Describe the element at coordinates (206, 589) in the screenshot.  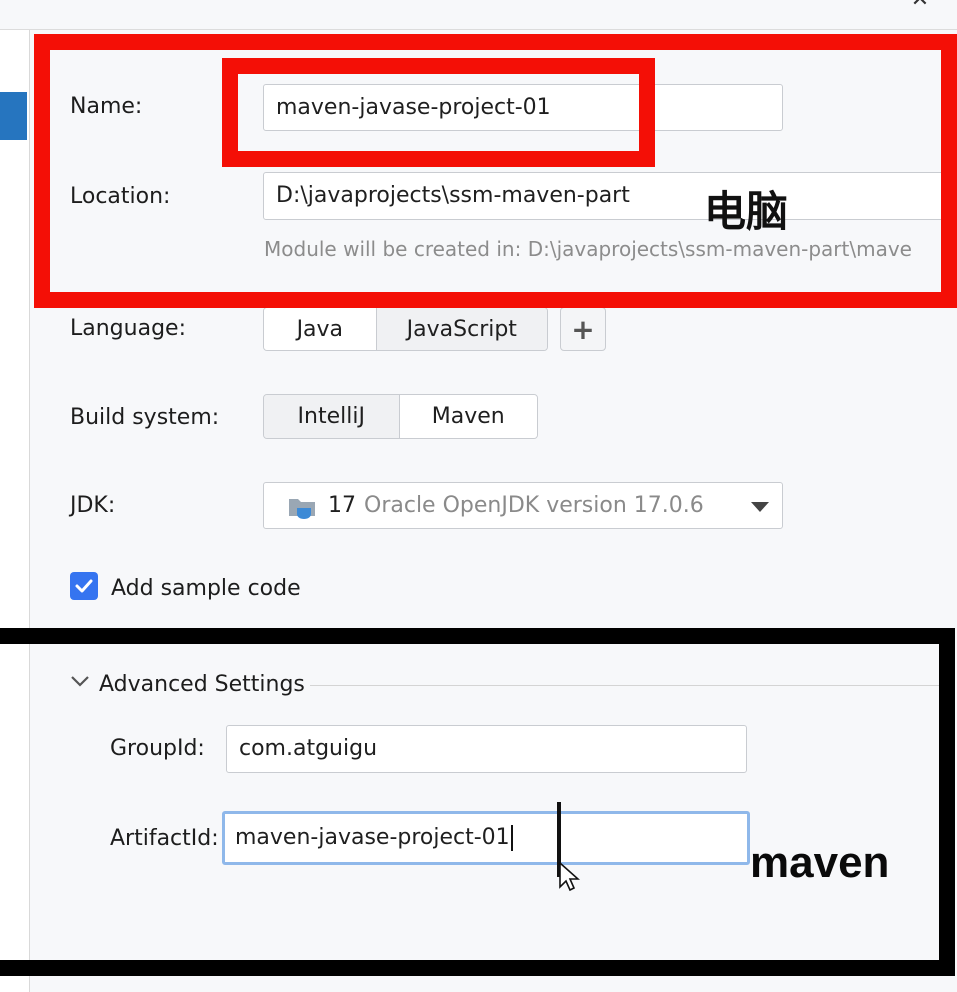
I see `sample-code-label: Add sample code` at that location.